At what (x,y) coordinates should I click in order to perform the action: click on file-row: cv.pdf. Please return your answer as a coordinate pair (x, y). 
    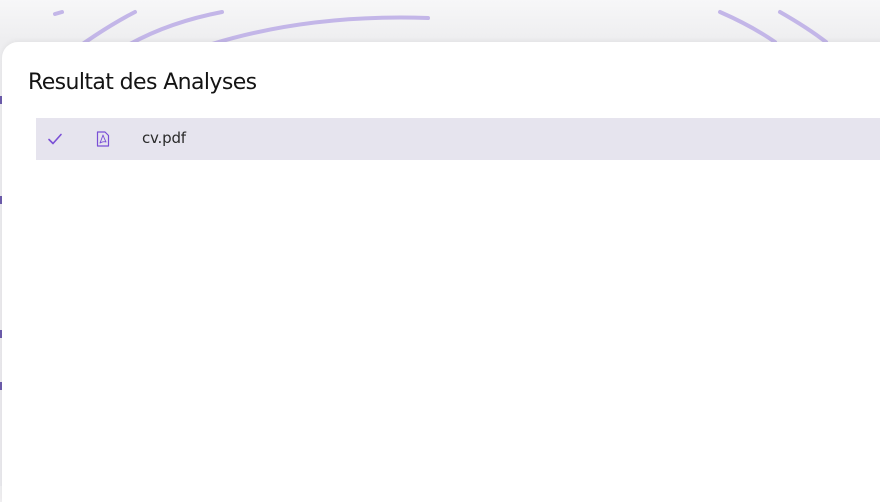
    Looking at the image, I should click on (458, 139).